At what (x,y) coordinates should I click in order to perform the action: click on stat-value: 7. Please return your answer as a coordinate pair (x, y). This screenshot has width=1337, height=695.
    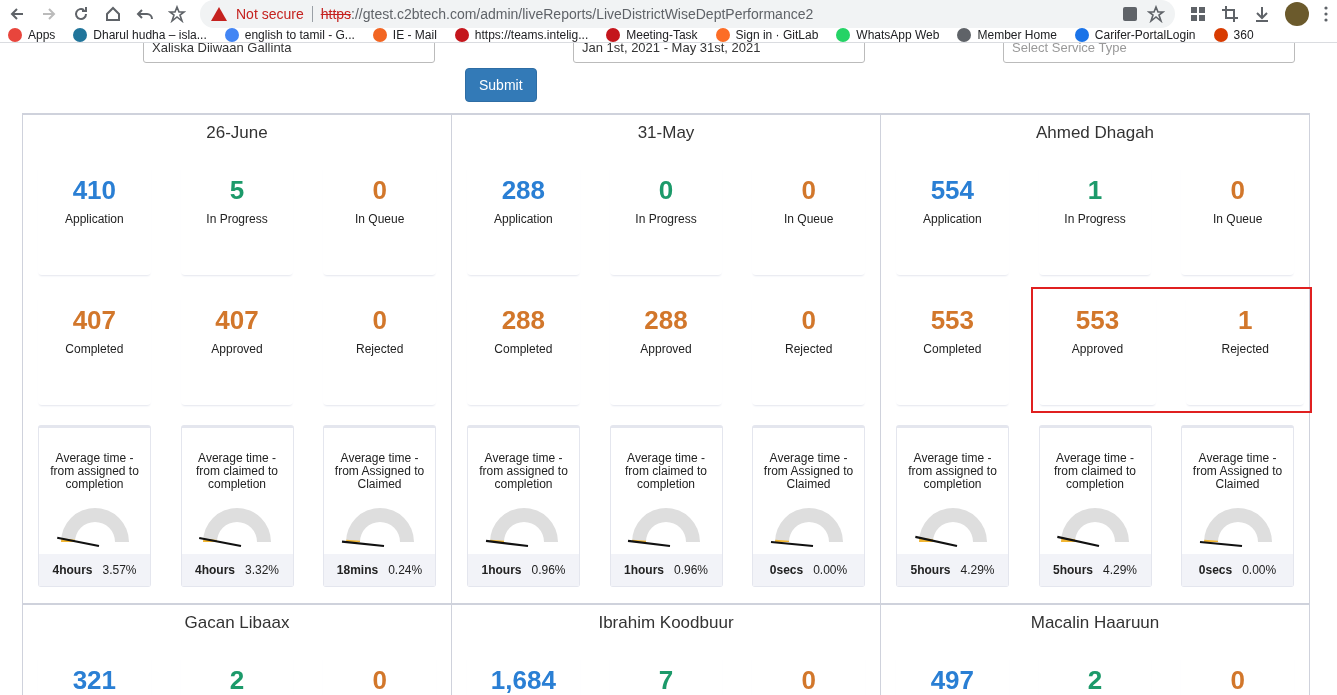
    Looking at the image, I should click on (666, 680).